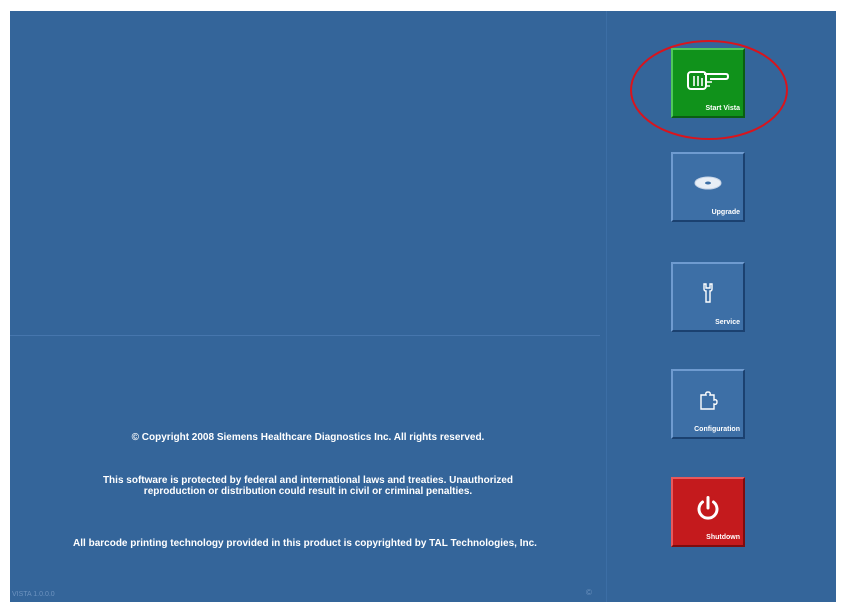 The height and width of the screenshot is (610, 846). I want to click on upgrade-button: Upgrade, so click(708, 187).